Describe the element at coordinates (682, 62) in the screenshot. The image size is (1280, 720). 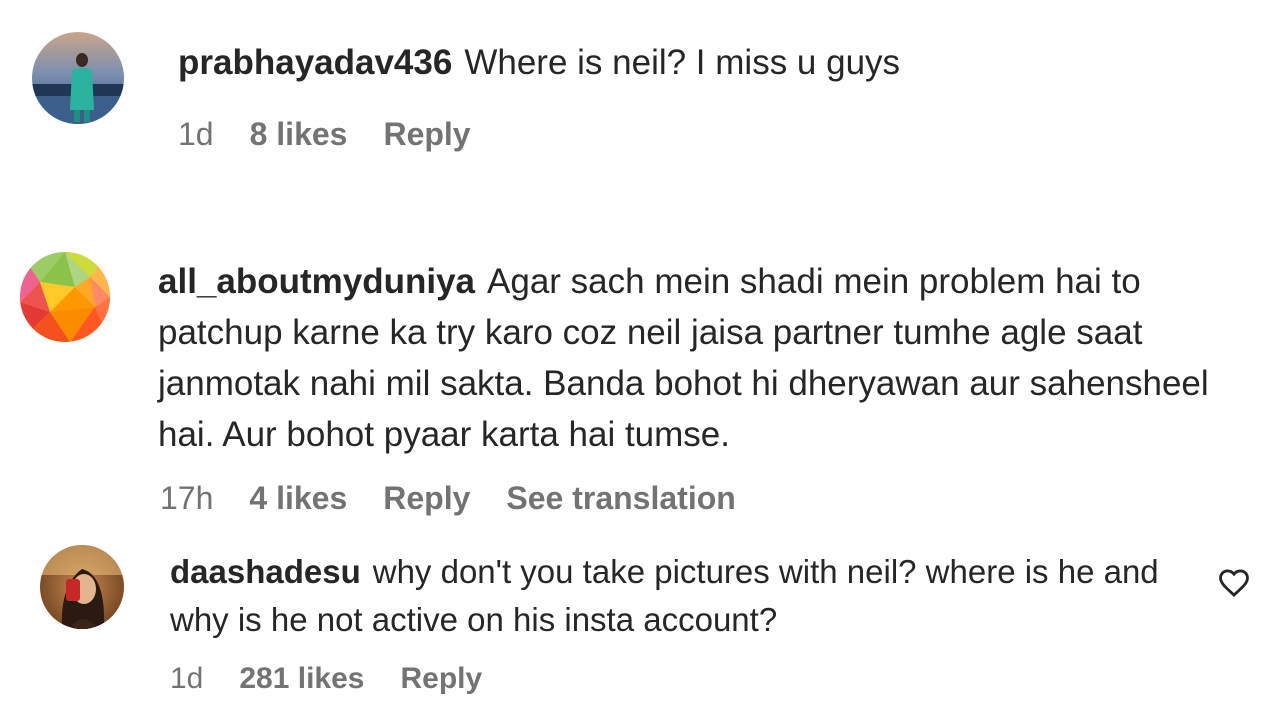
I see `comment-body: Where is neil? I miss u guys` at that location.